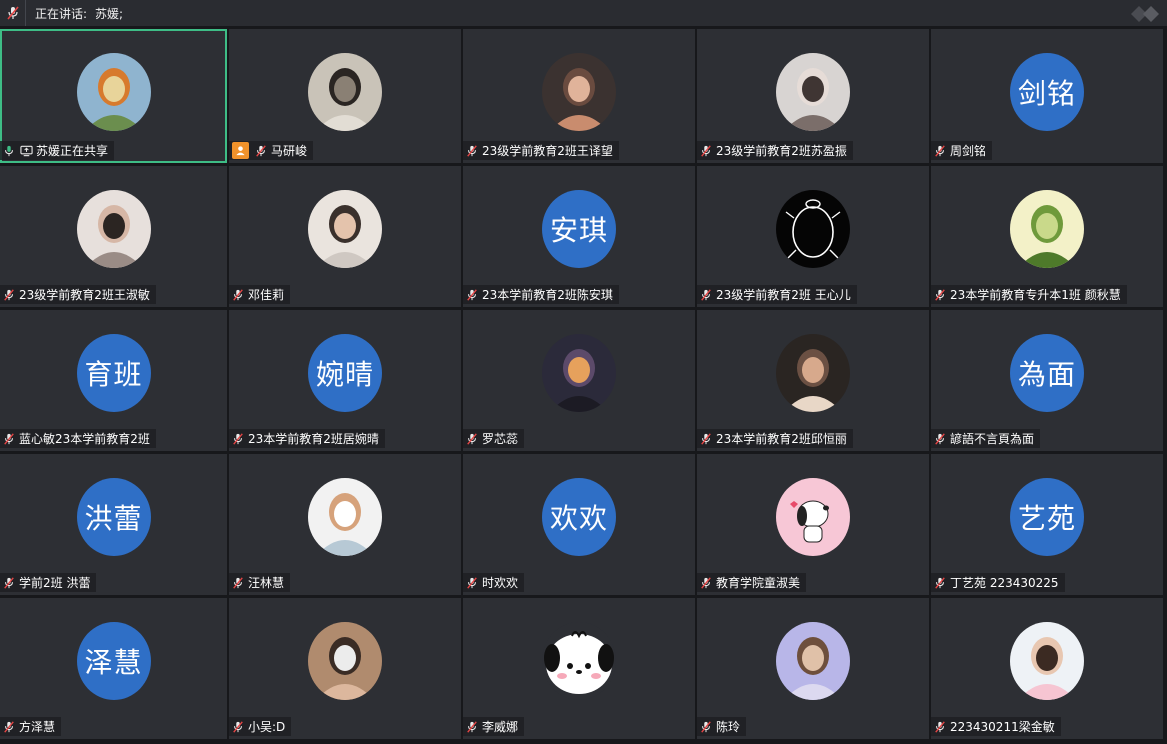 This screenshot has width=1167, height=744. Describe the element at coordinates (500, 583) in the screenshot. I see `participant-name: 时欢欢` at that location.